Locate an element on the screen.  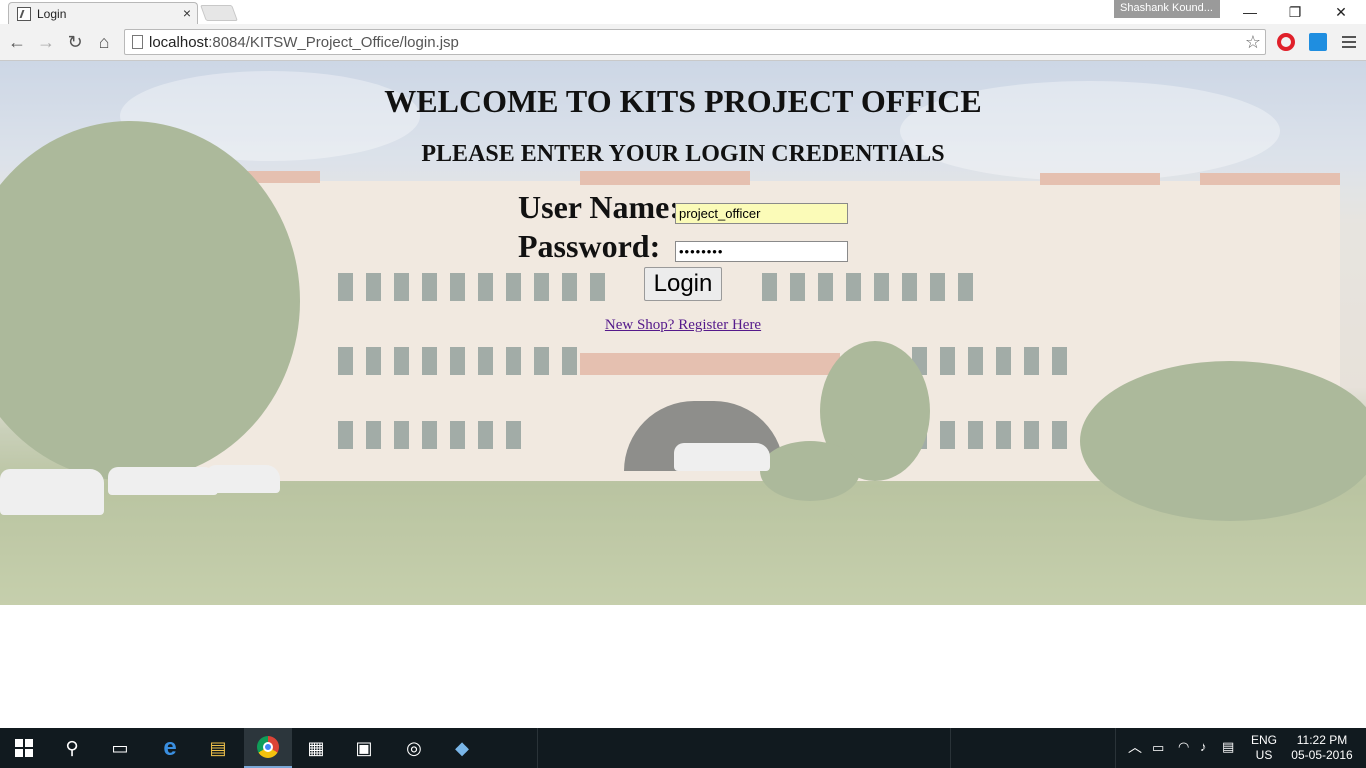
new-tab-button is located at coordinates (219, 13).